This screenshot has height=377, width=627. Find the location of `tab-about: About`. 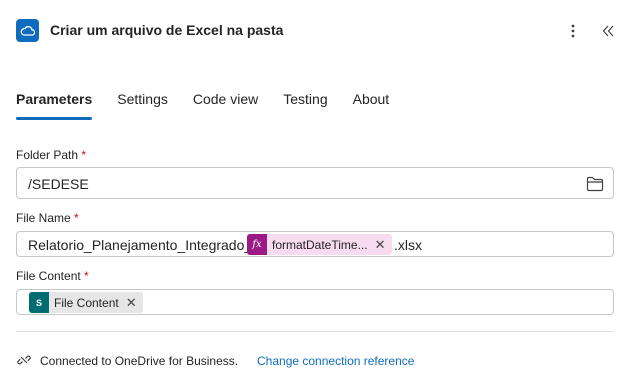

tab-about: About is located at coordinates (371, 104).